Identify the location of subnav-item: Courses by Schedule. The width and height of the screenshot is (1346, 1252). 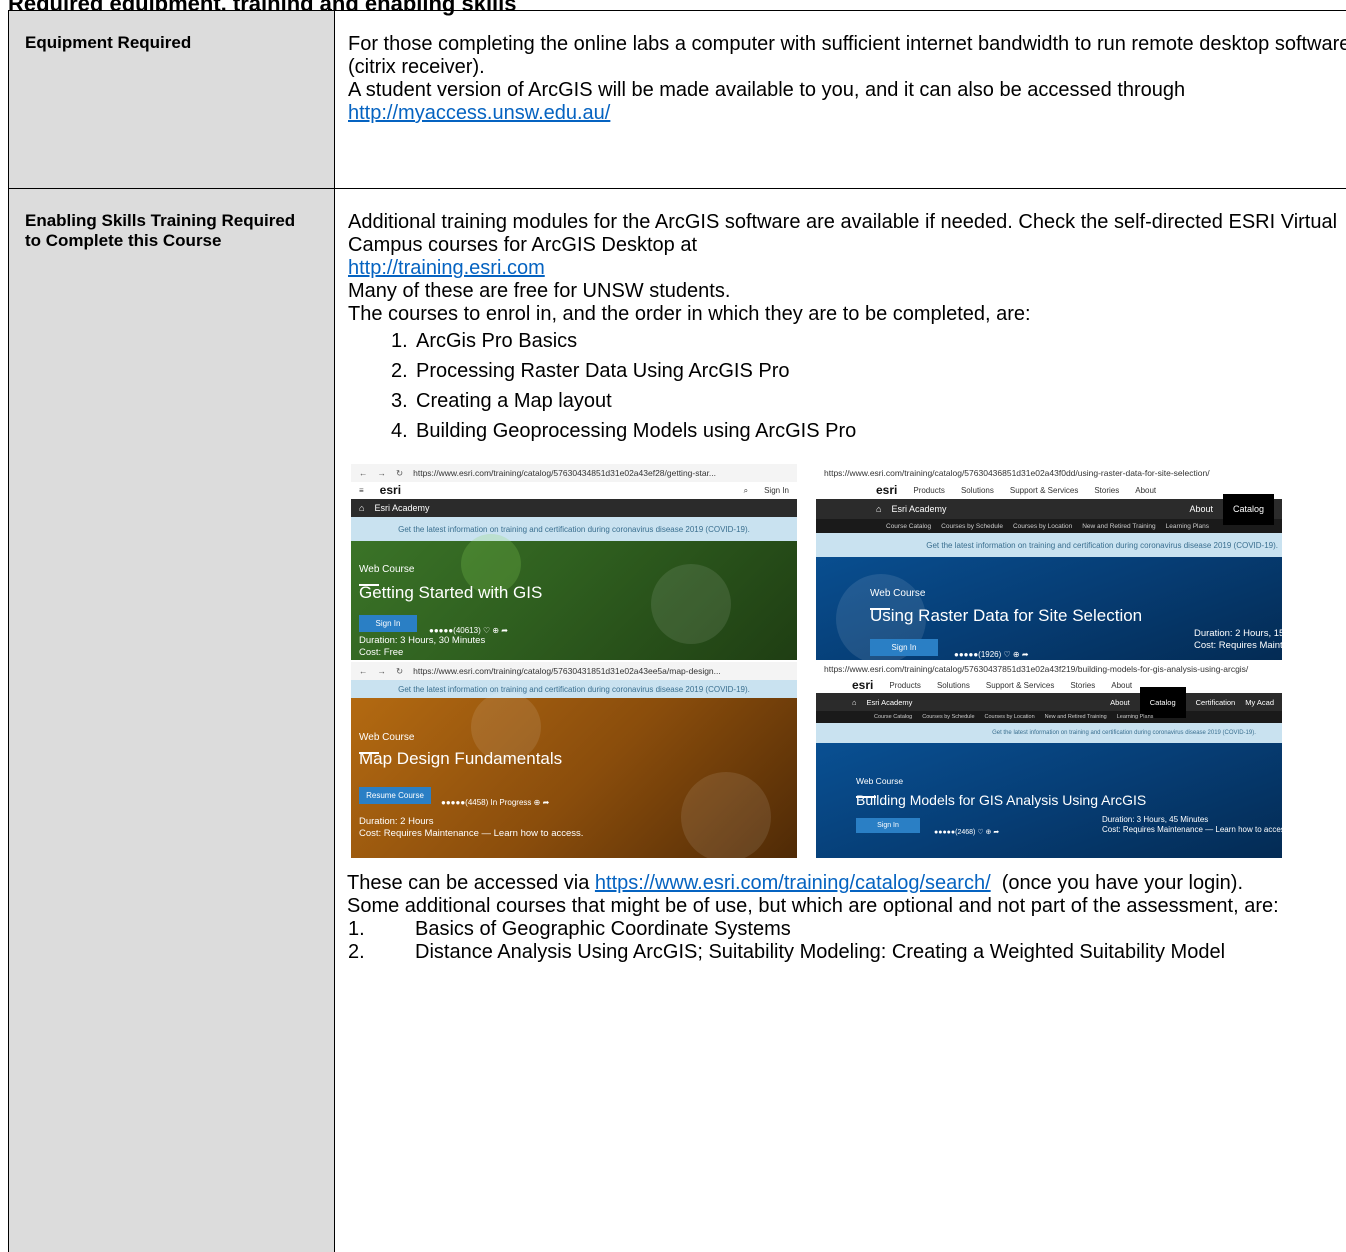
(948, 716).